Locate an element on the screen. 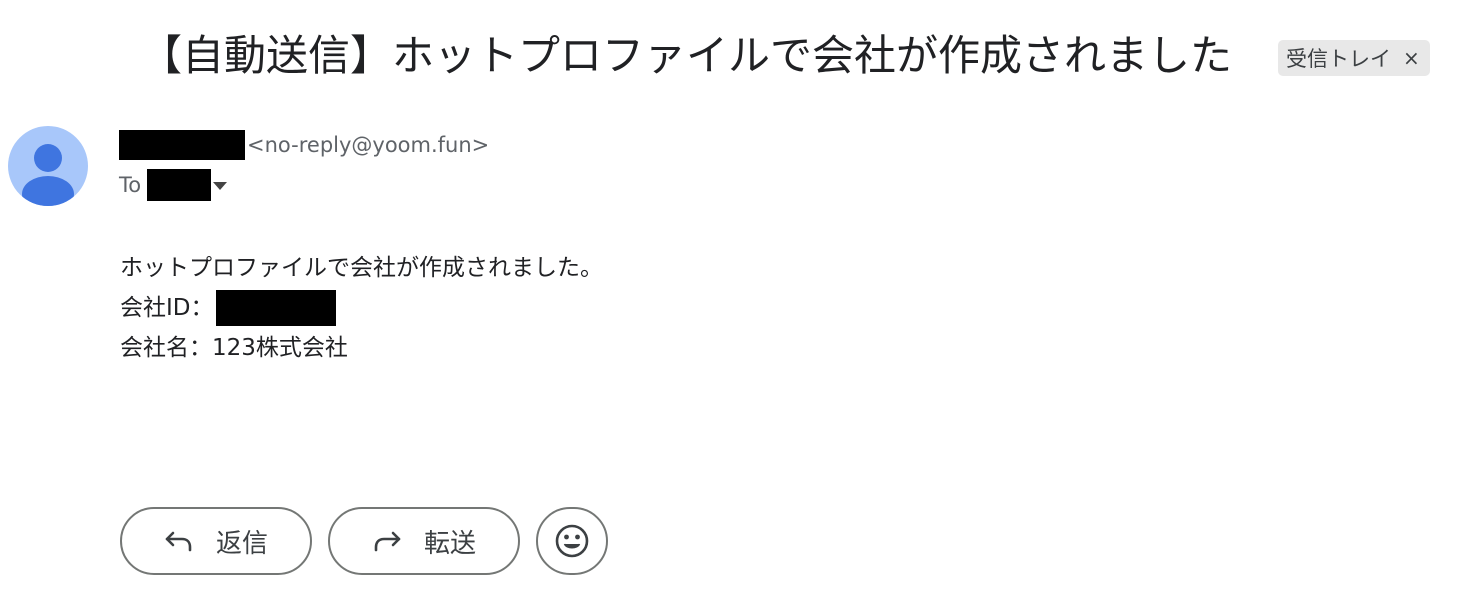  smiley-face-icon is located at coordinates (572, 541).